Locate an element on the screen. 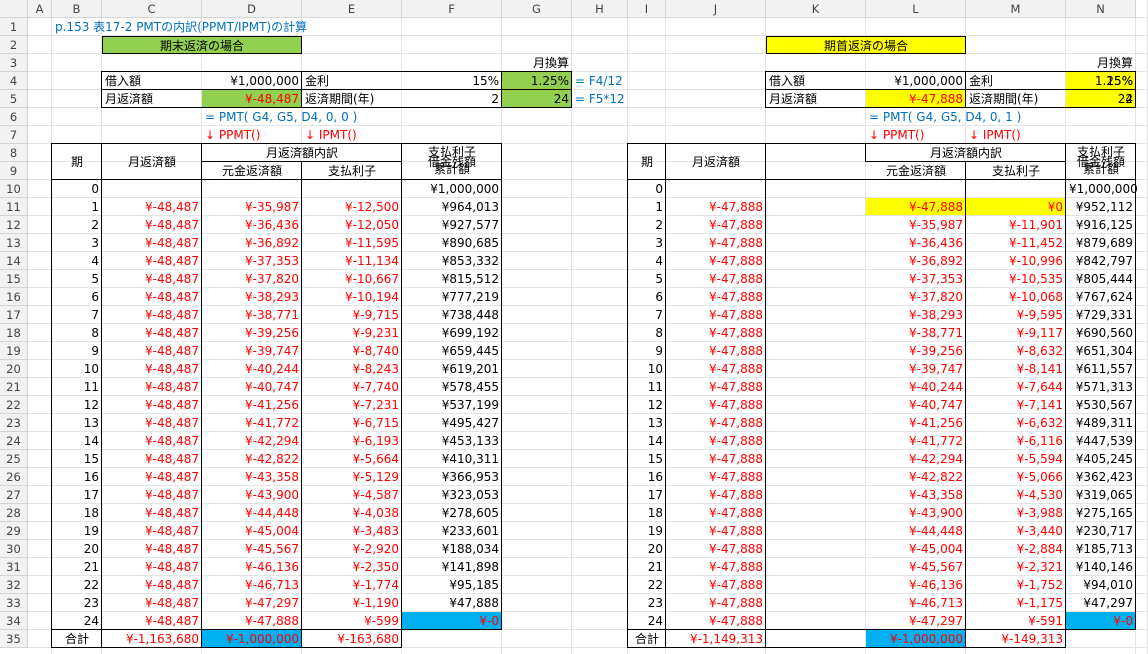  left-header-payment: 月返済額 is located at coordinates (152, 162).